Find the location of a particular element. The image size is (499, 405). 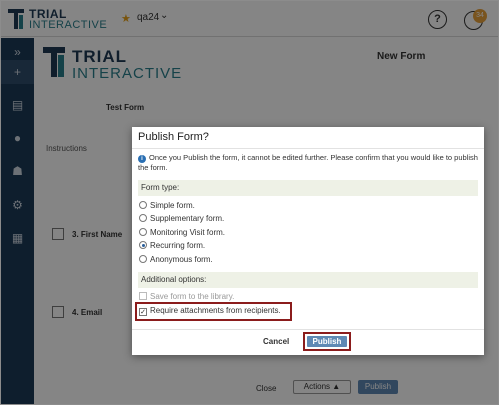

additional-options-header: Additional options: is located at coordinates (308, 280).